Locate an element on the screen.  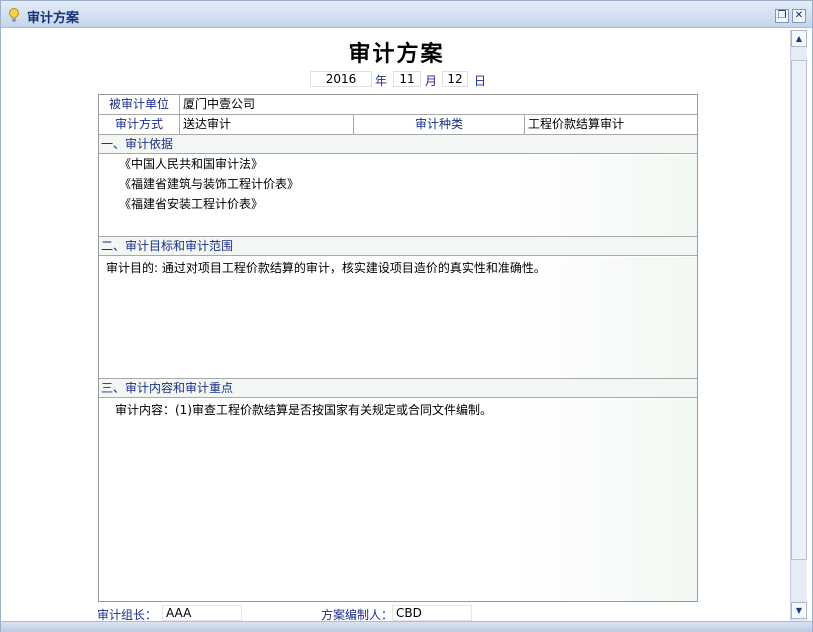
vertical-scrollbar: ▲ ▼ is located at coordinates (798, 325).